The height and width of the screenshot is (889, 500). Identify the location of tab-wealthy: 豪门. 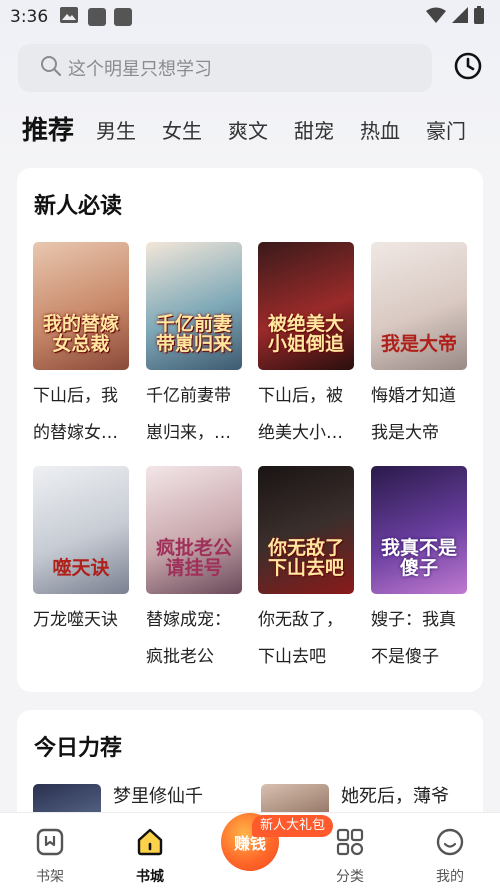
(446, 131).